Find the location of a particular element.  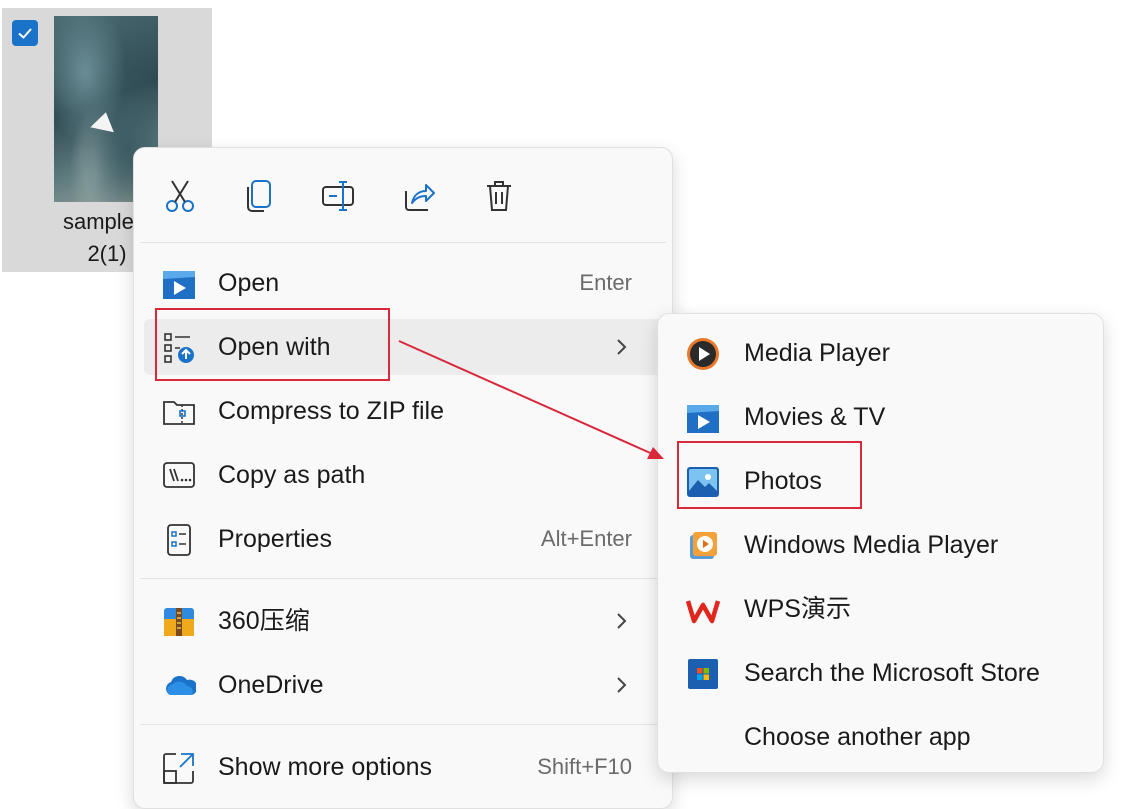

menu-item-properties: Properties Alt+Enter is located at coordinates (403, 539).